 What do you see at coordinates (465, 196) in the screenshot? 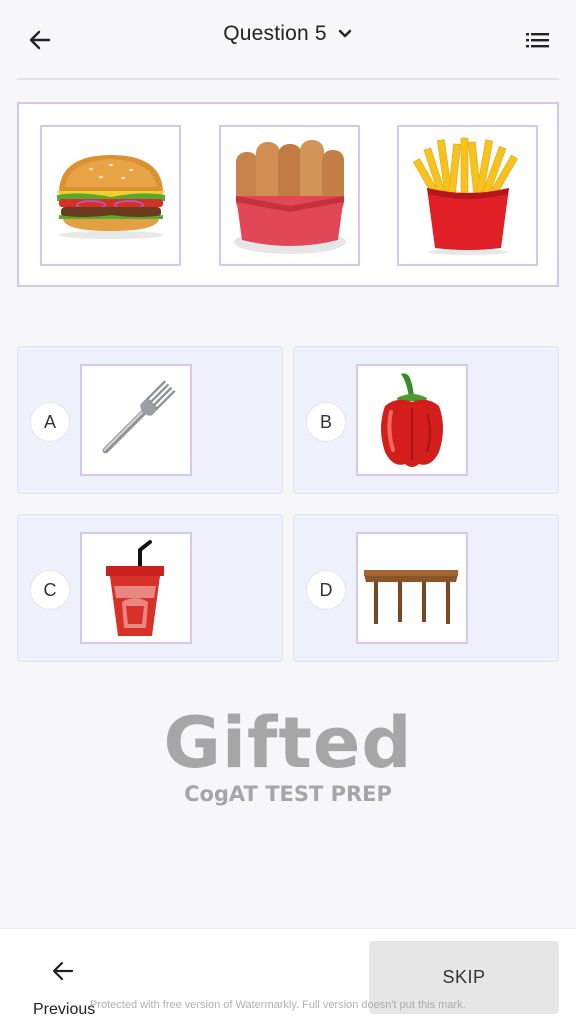
I see `french-fries-image` at bounding box center [465, 196].